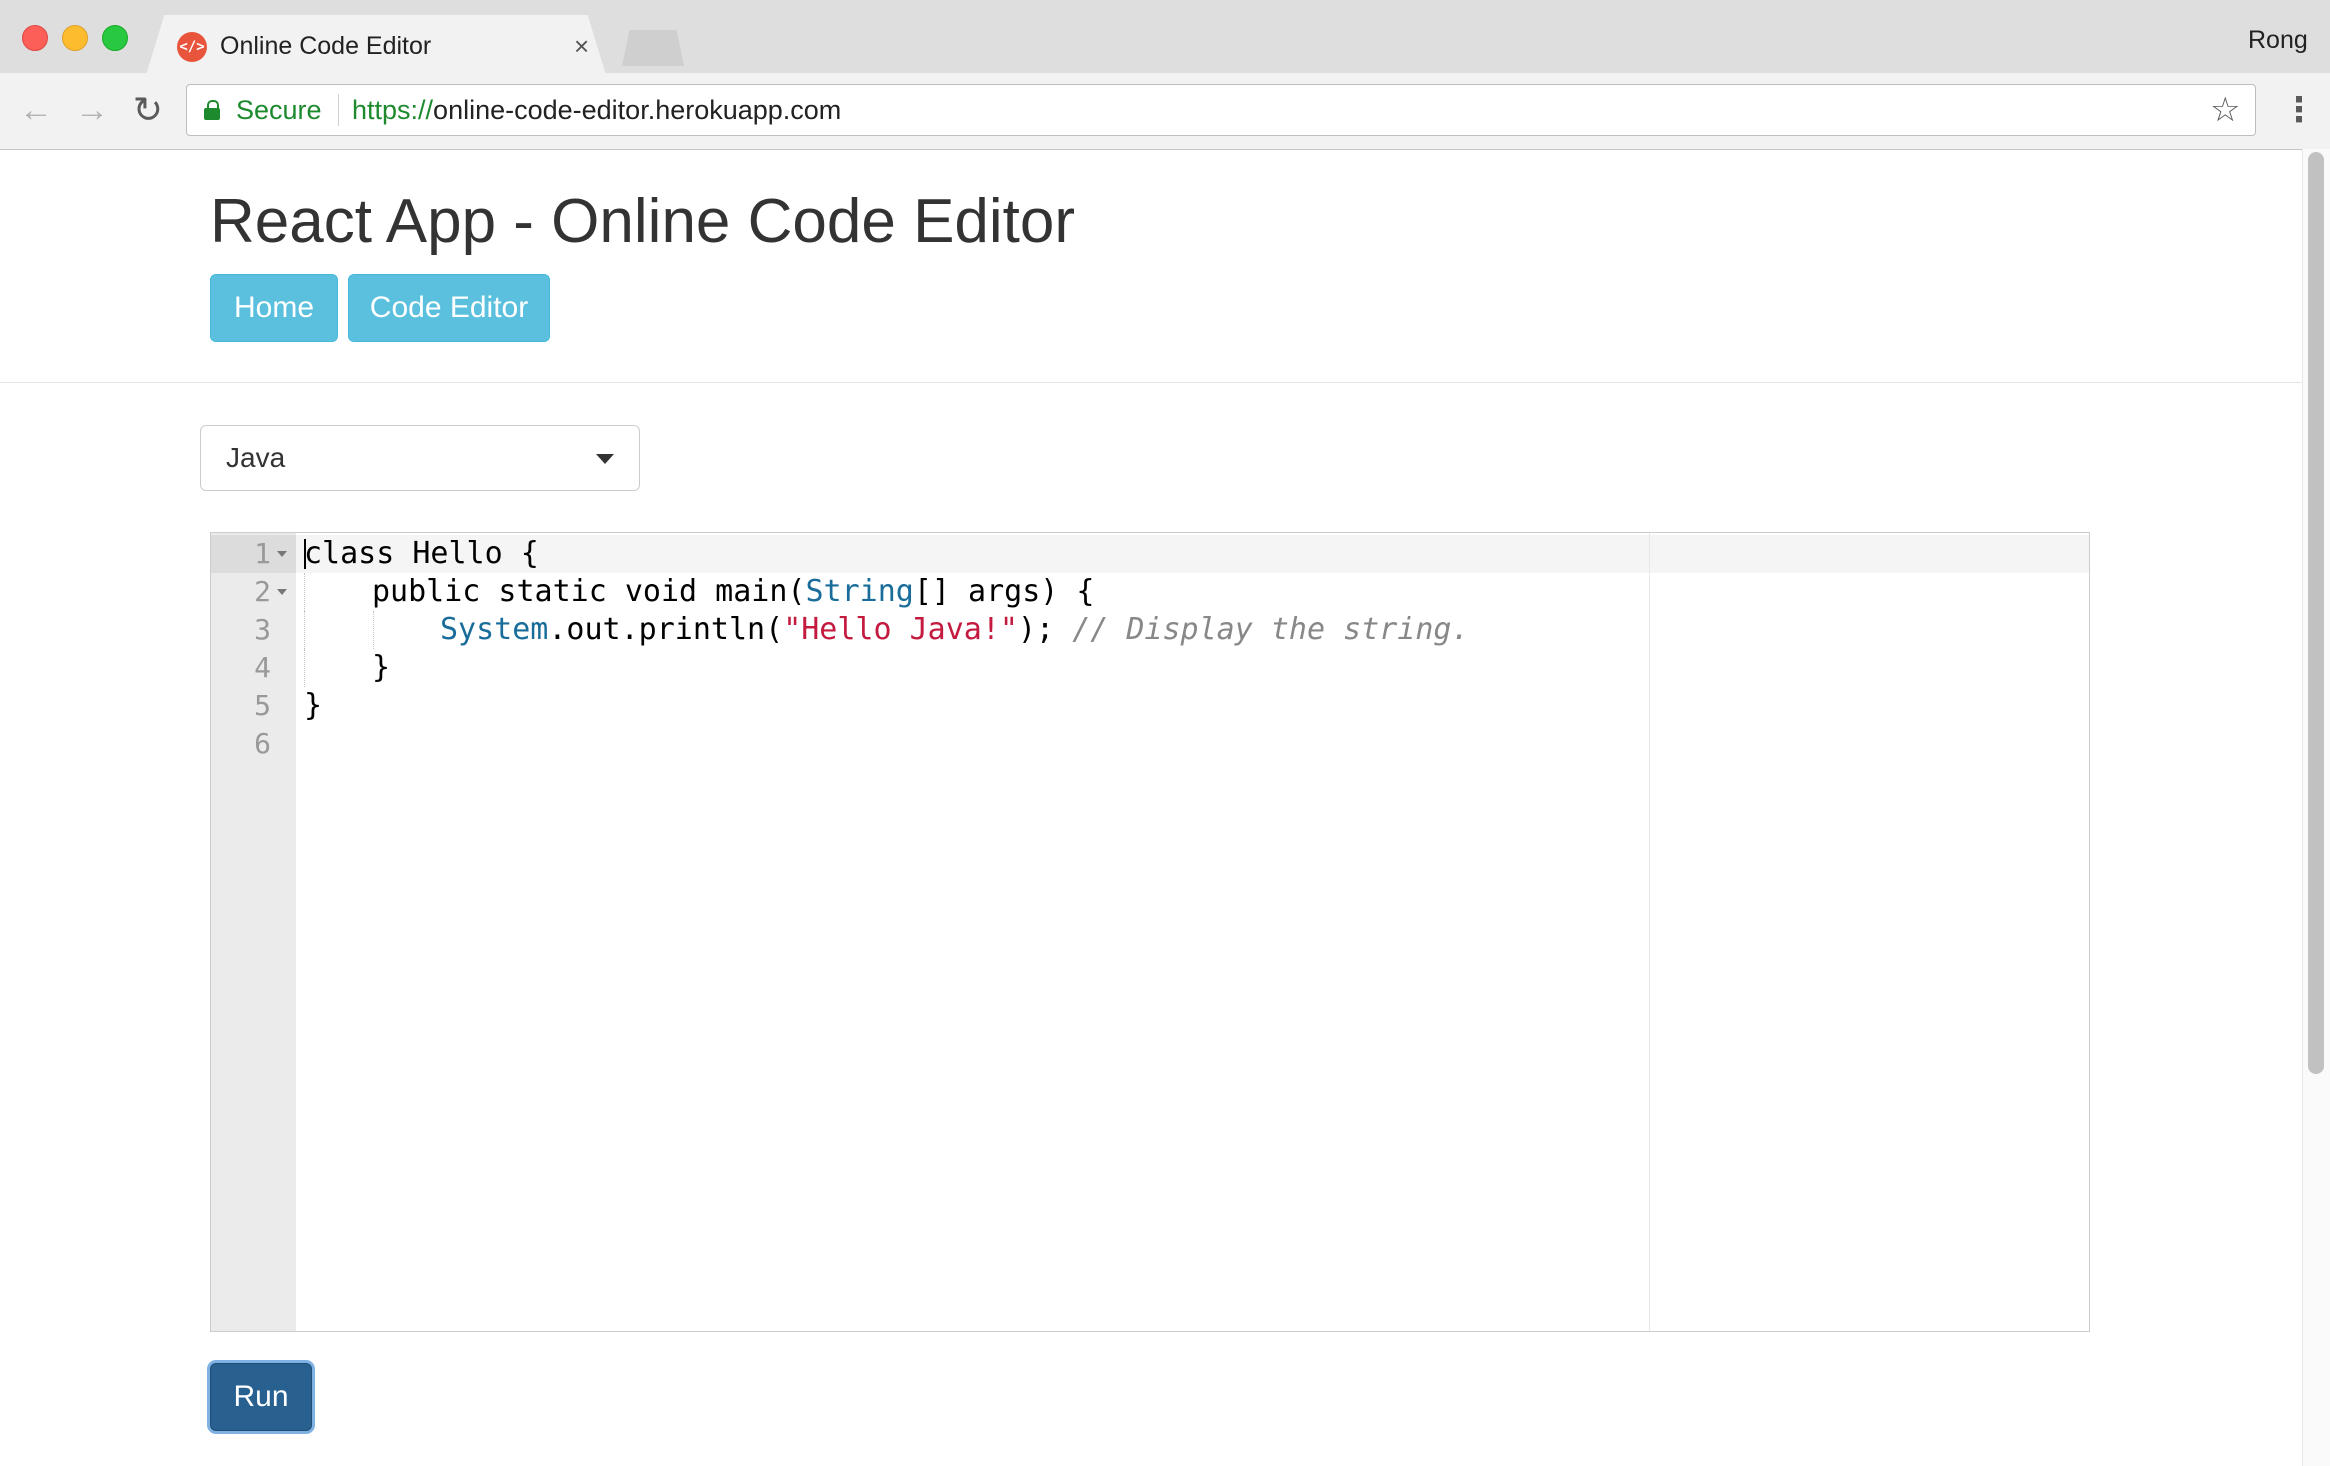  Describe the element at coordinates (192, 47) in the screenshot. I see `code-favicon-icon: </>` at that location.